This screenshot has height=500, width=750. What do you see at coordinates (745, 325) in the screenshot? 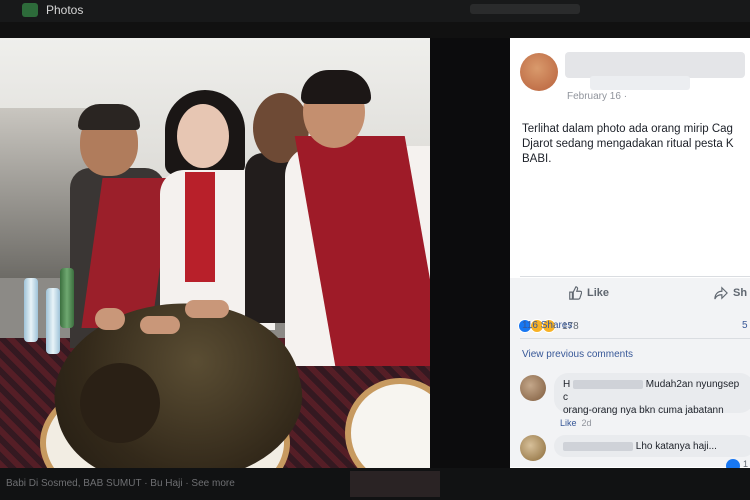
I see `comments-count: 5` at bounding box center [745, 325].